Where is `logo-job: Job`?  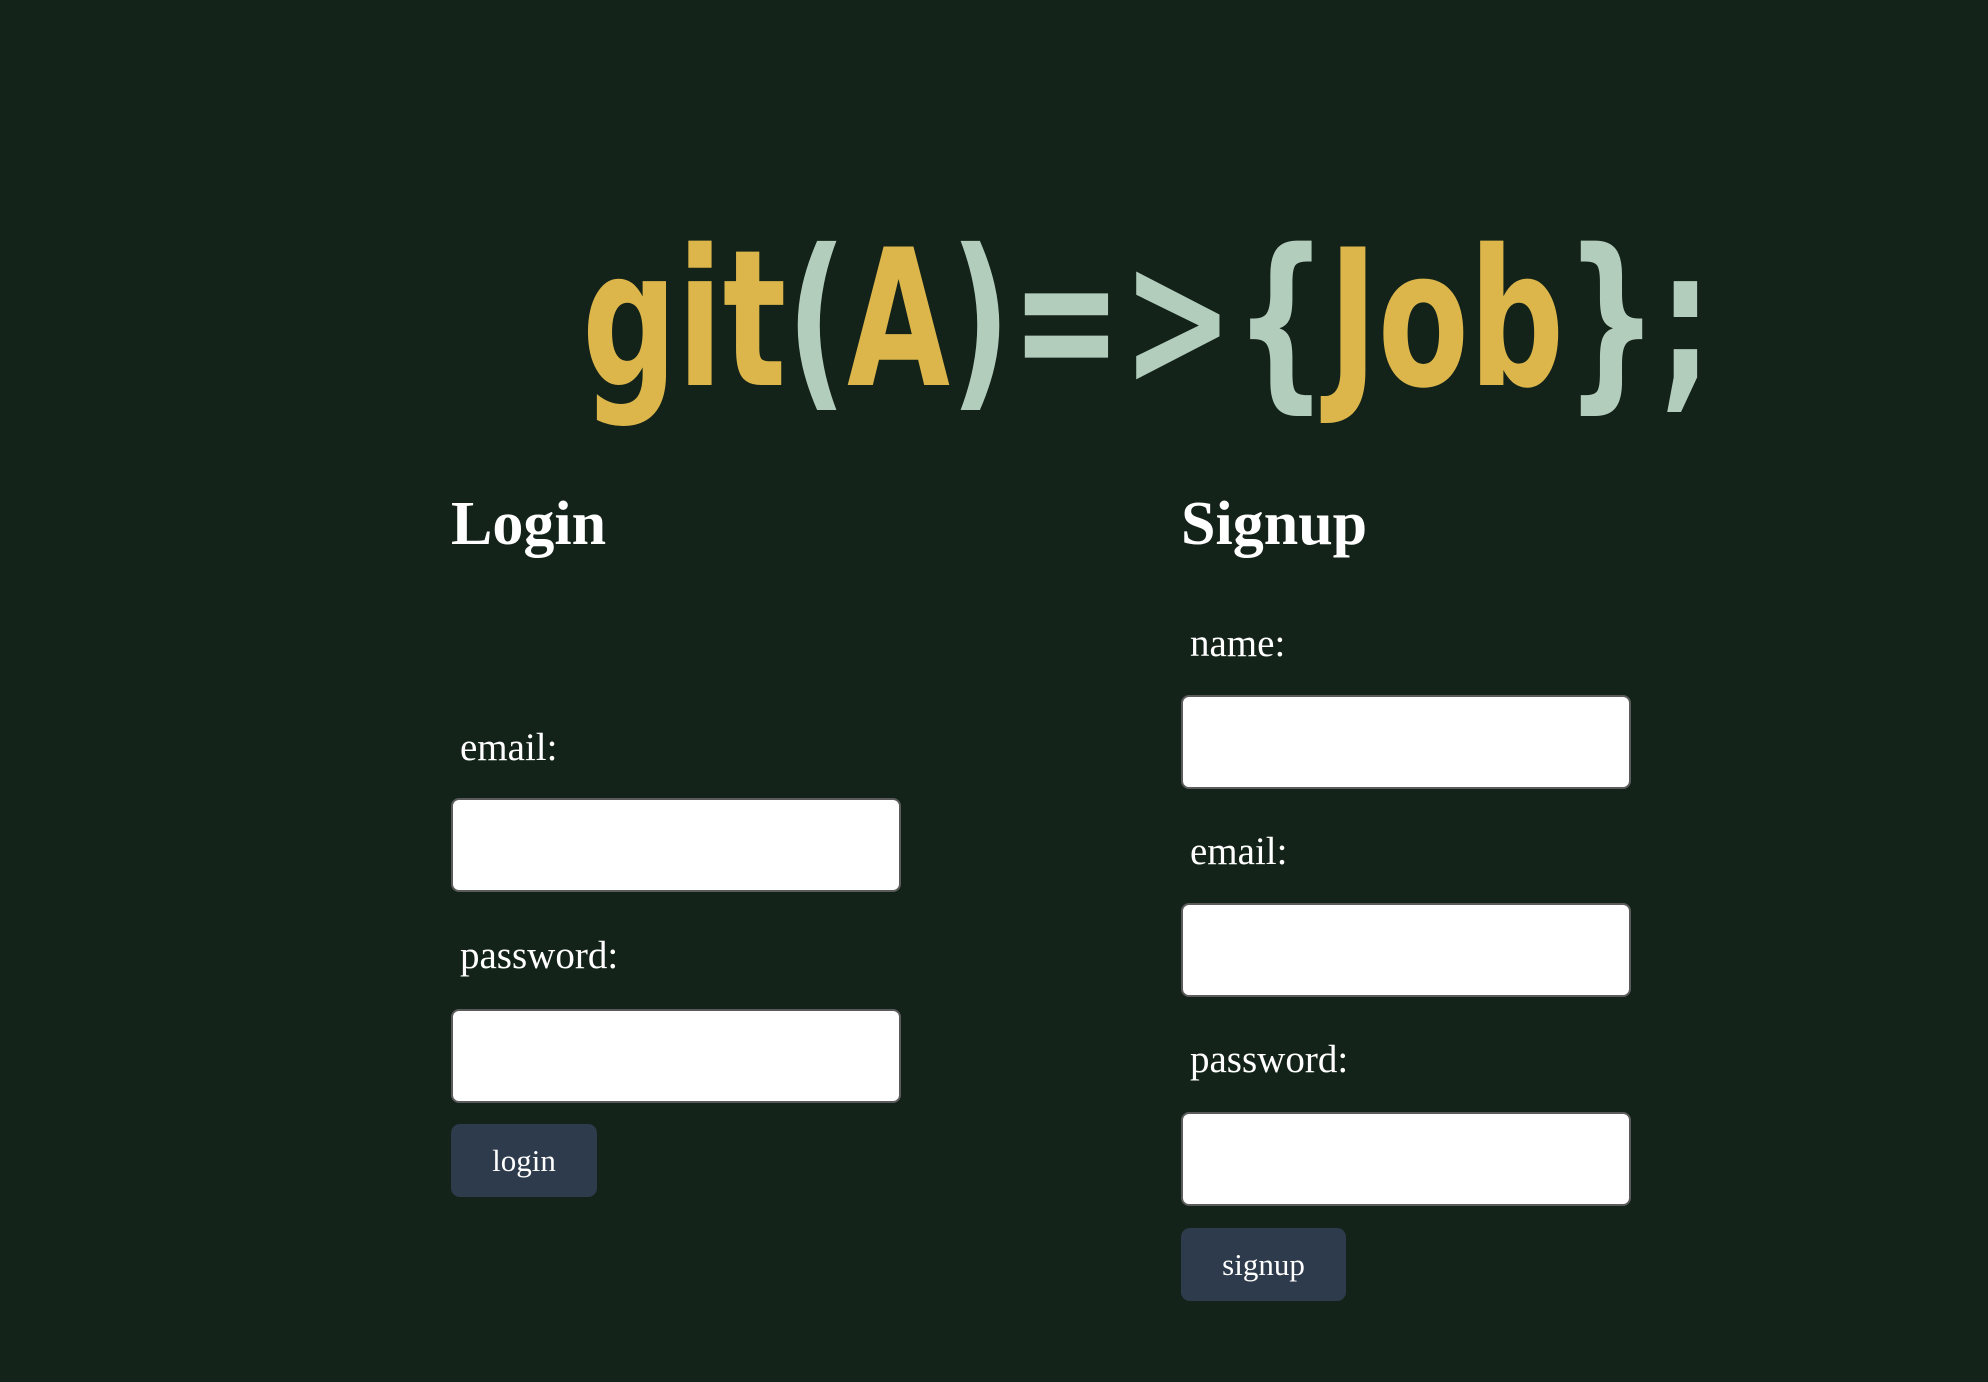 logo-job: Job is located at coordinates (1443, 322).